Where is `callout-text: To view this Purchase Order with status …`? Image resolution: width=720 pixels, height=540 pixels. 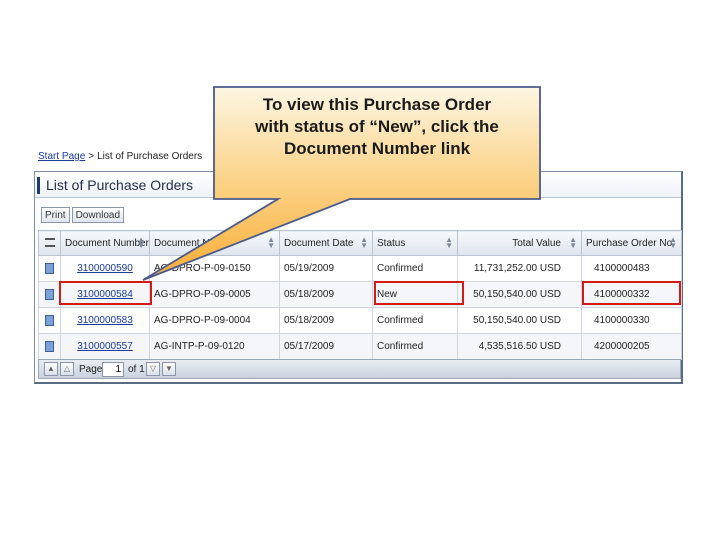
callout-text: To view this Purchase Order with status … is located at coordinates (377, 127).